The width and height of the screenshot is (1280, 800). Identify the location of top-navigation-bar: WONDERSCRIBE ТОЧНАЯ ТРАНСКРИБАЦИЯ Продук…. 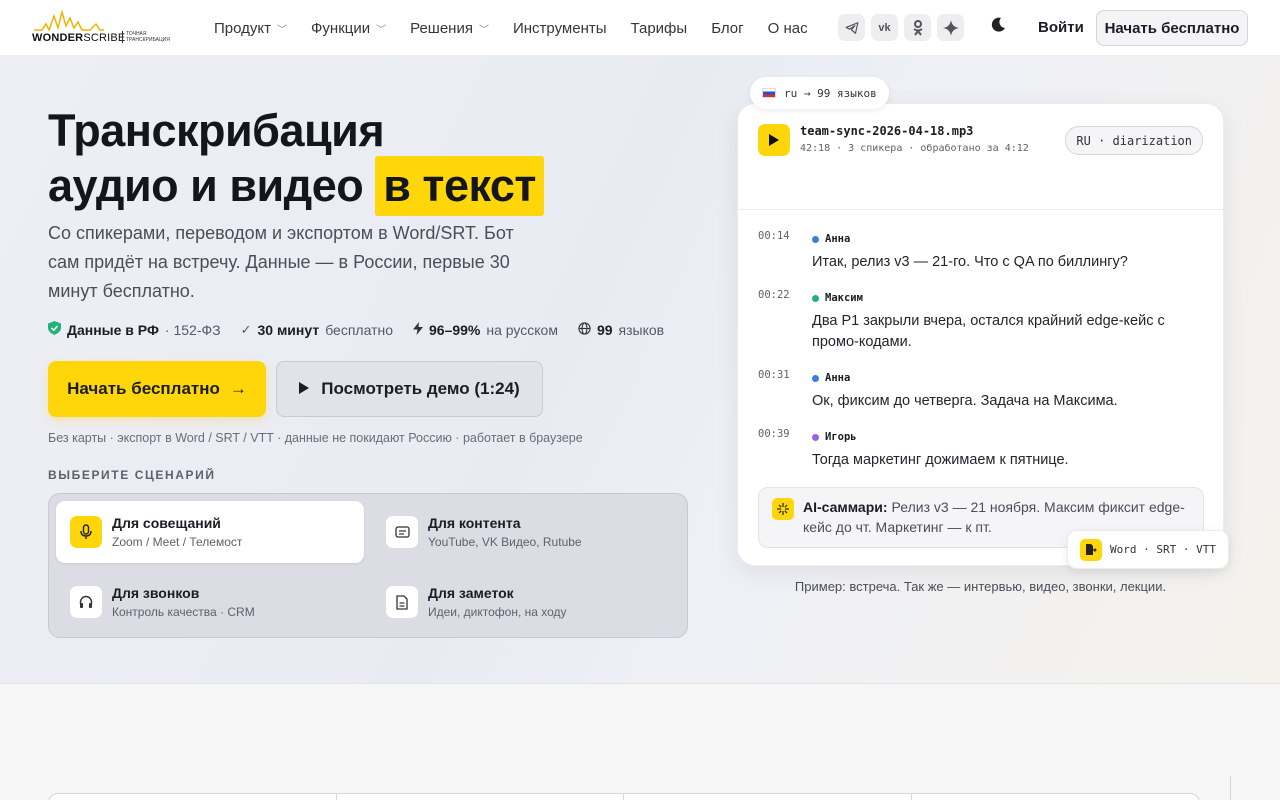
(640, 28).